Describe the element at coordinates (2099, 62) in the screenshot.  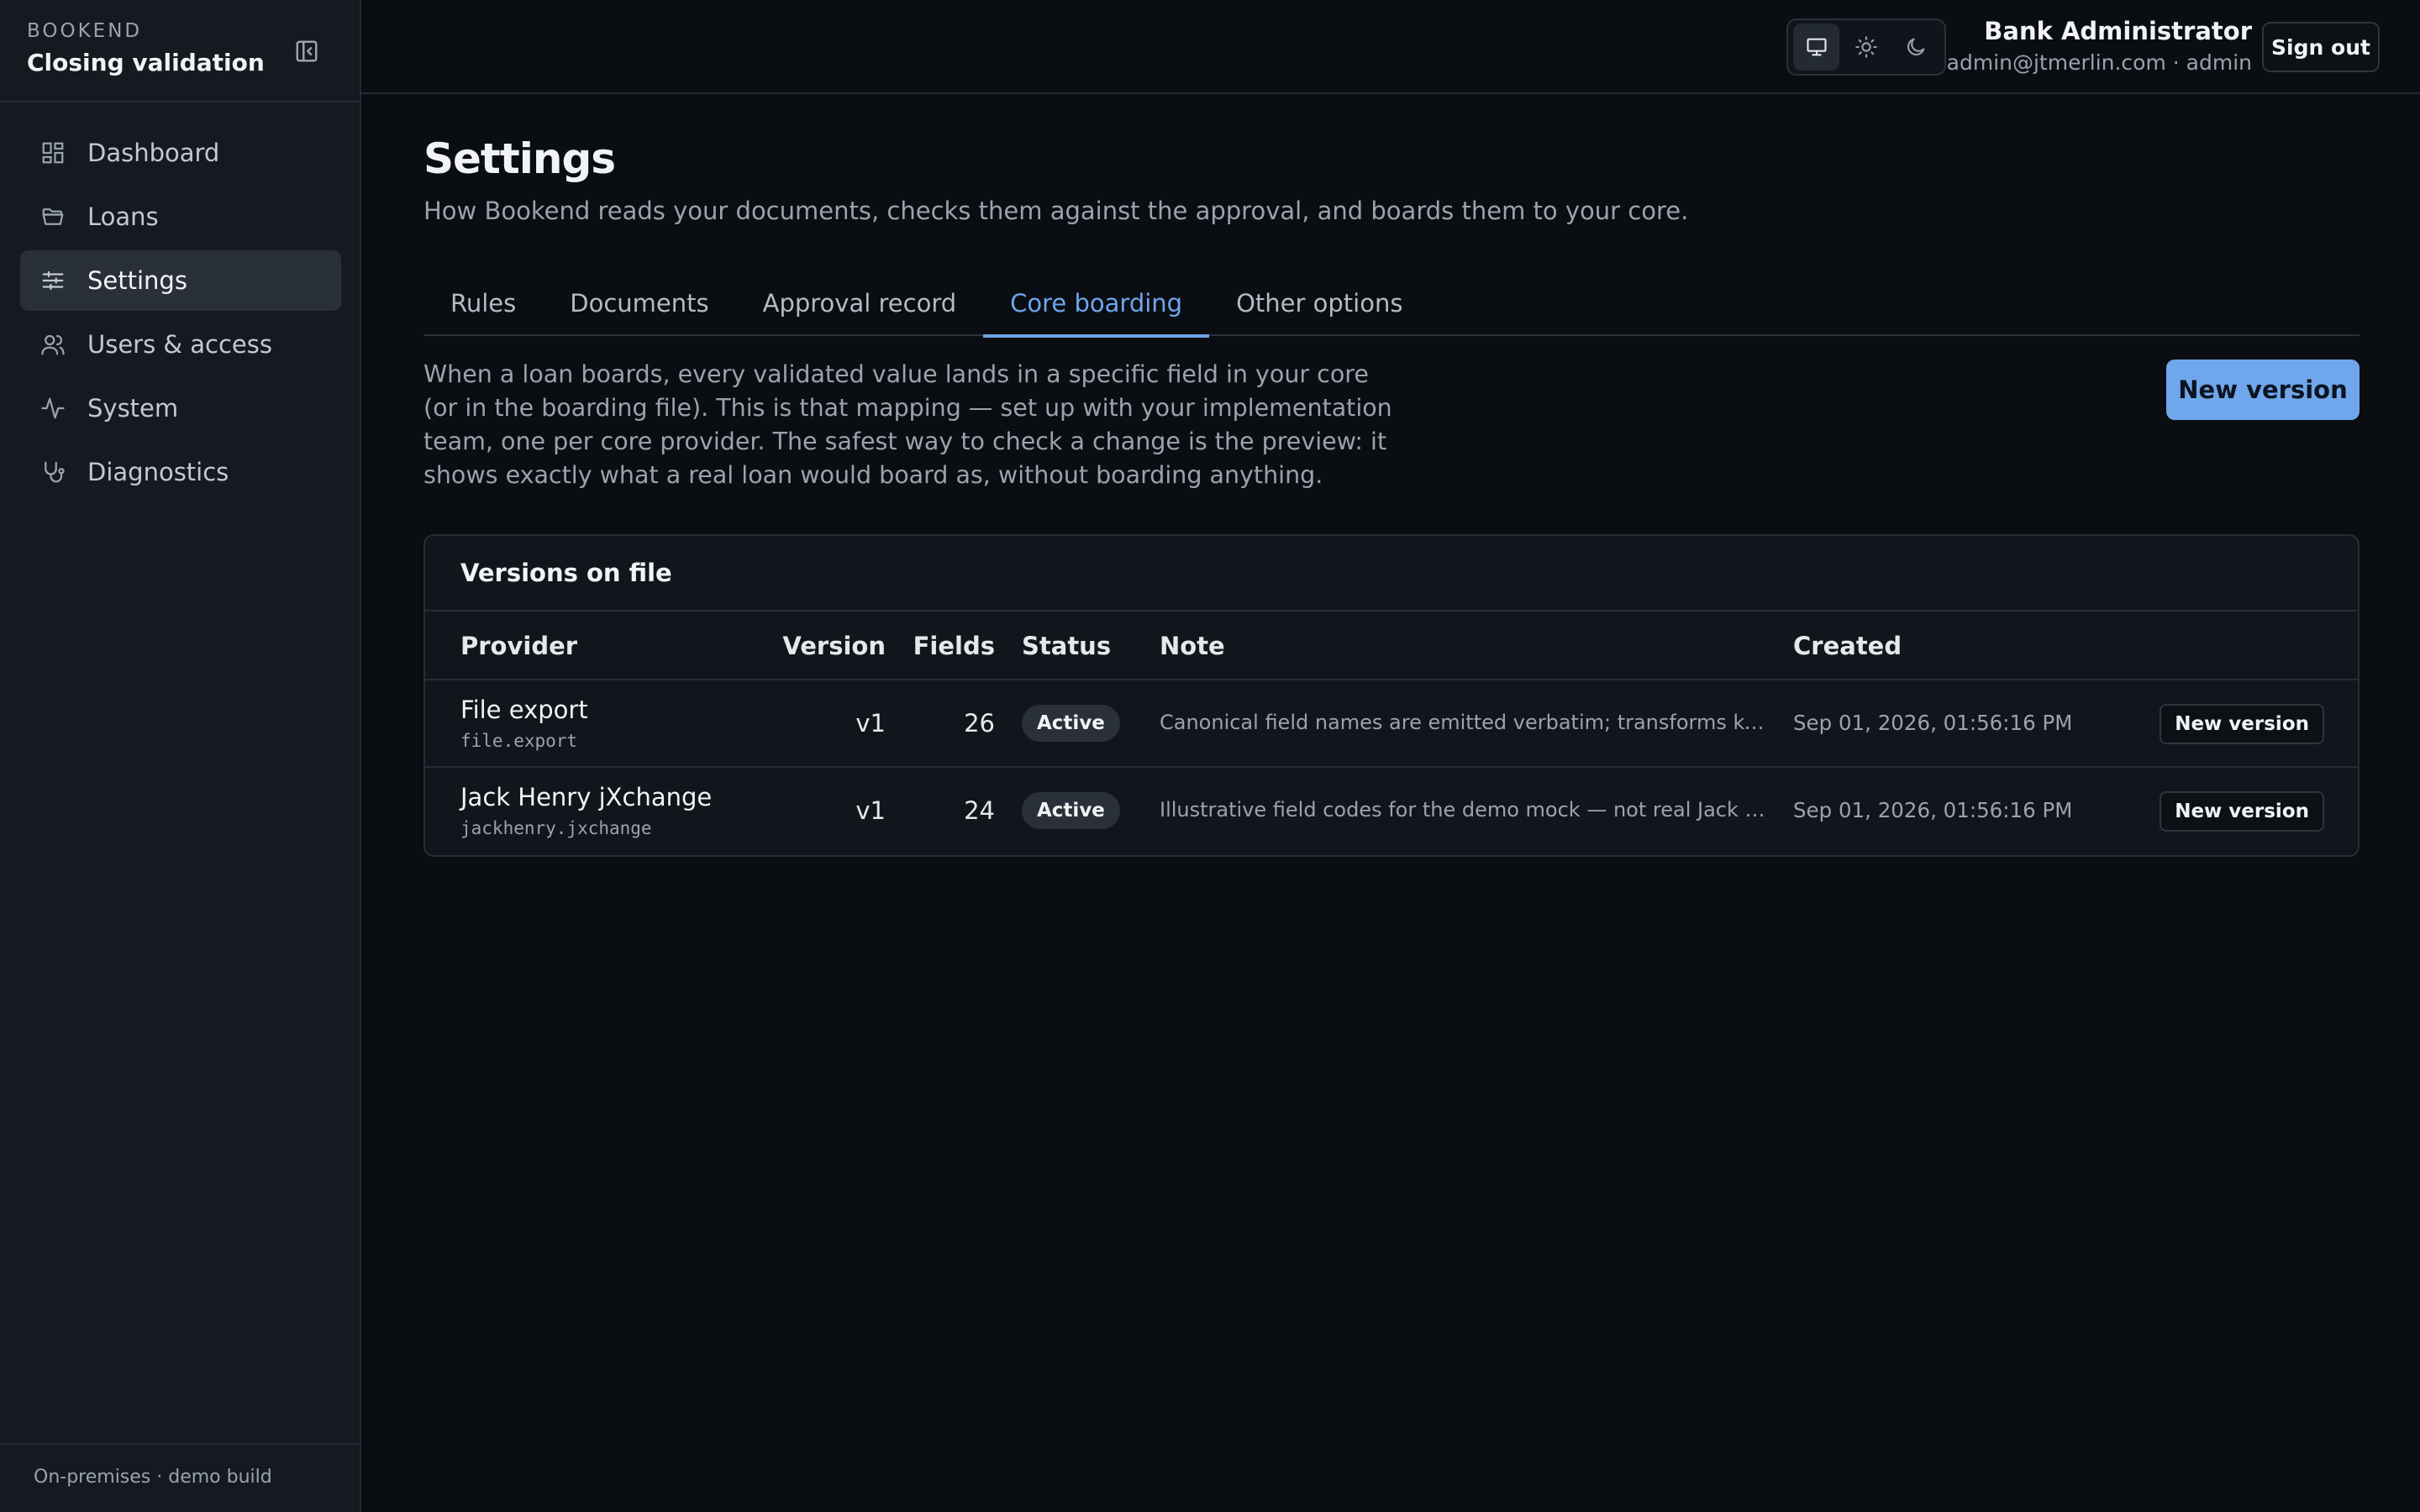
I see `user-email-role: admin@jtmerlin.com · admin` at that location.